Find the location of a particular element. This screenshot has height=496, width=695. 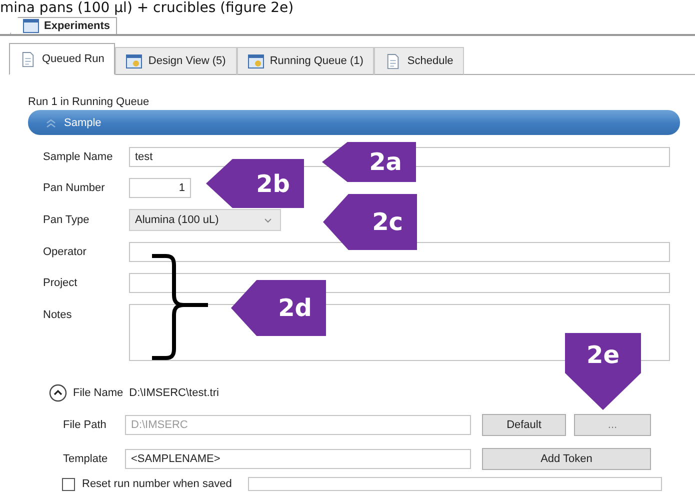

file-name-value: D:\IMSERC\test.tri is located at coordinates (174, 393).